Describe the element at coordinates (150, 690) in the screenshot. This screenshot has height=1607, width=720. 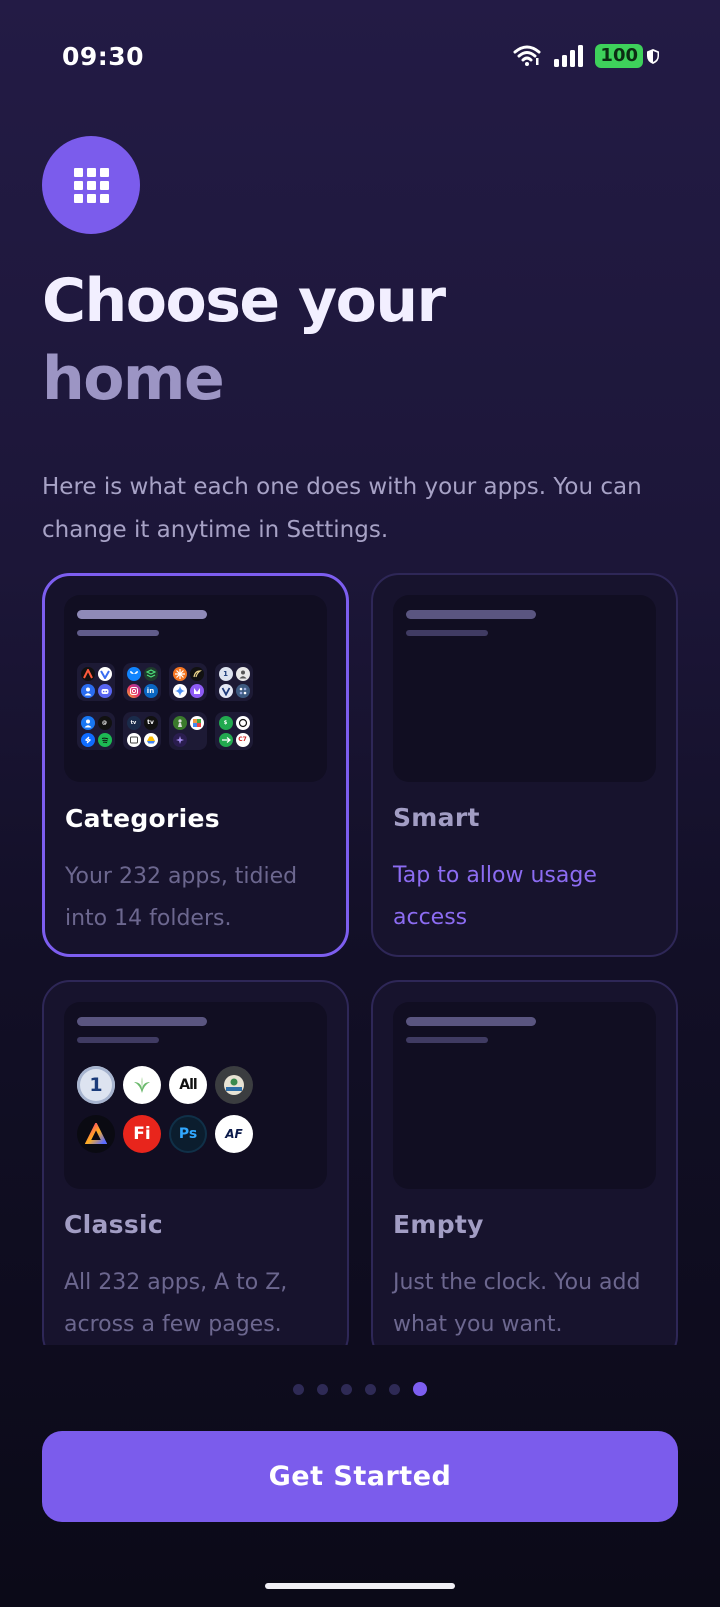
I see `linkedin-app-icon: in` at that location.